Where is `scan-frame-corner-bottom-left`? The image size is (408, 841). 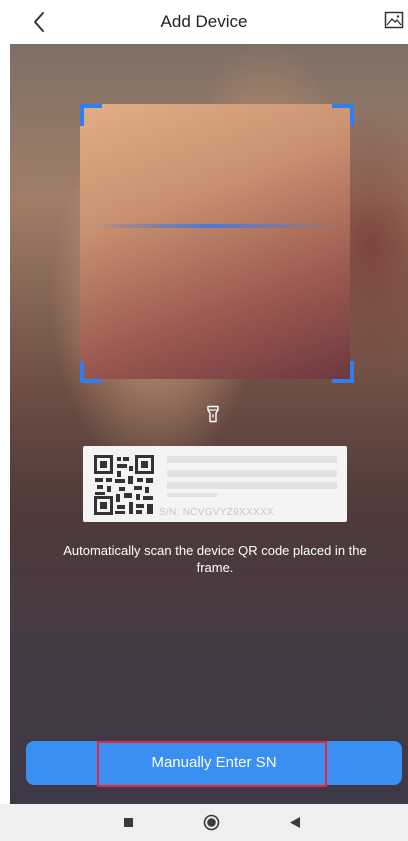 scan-frame-corner-bottom-left is located at coordinates (91, 372).